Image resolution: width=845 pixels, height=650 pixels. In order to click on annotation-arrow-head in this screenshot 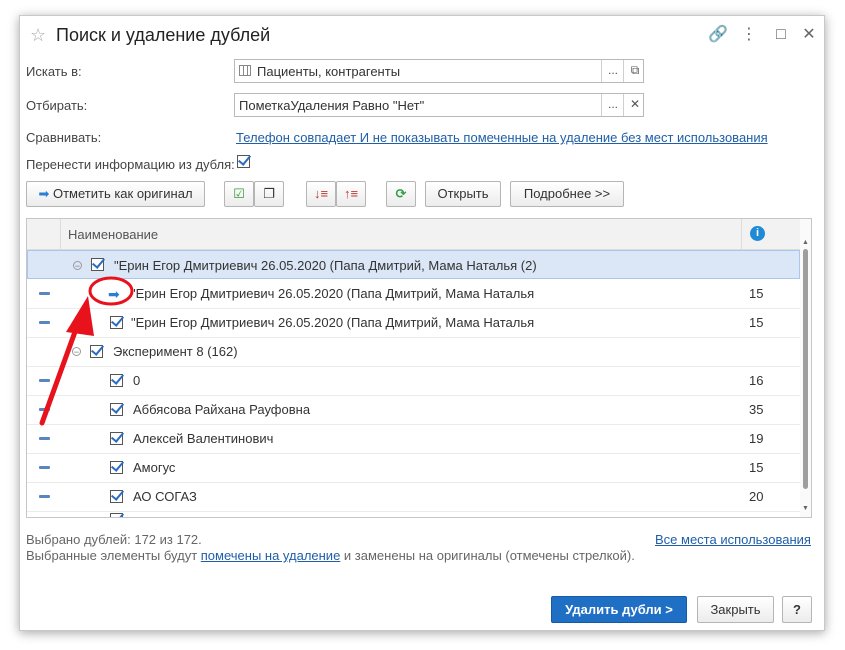, I will do `click(80, 316)`.